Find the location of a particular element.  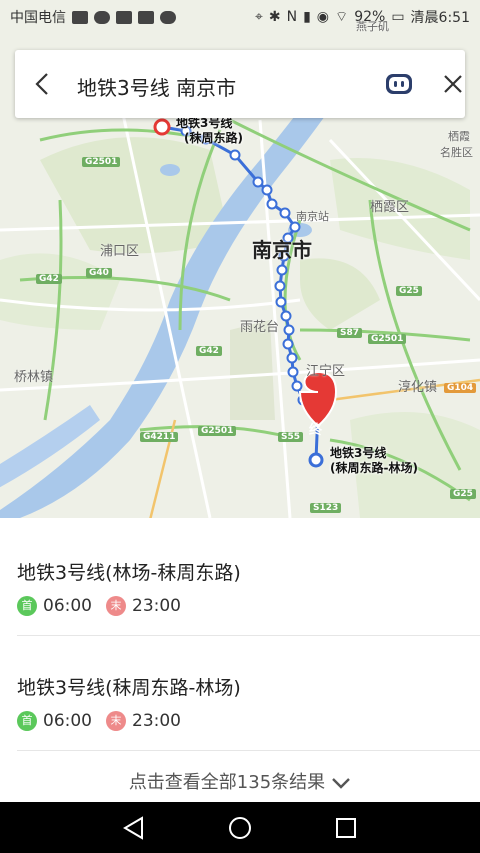

district-label: 浦口区 is located at coordinates (120, 251).